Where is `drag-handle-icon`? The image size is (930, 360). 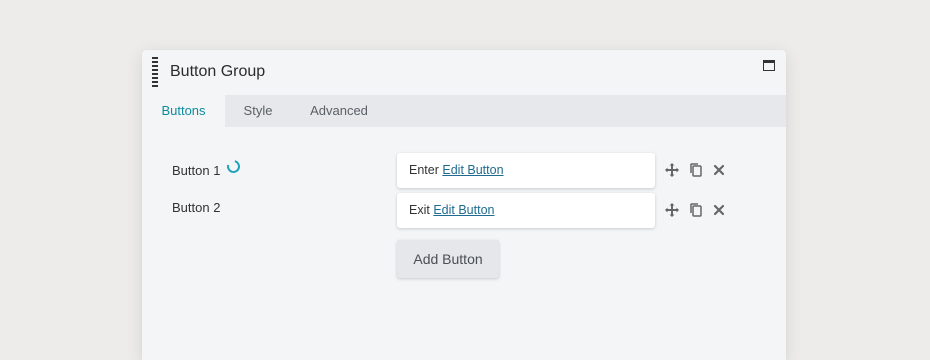 drag-handle-icon is located at coordinates (155, 72).